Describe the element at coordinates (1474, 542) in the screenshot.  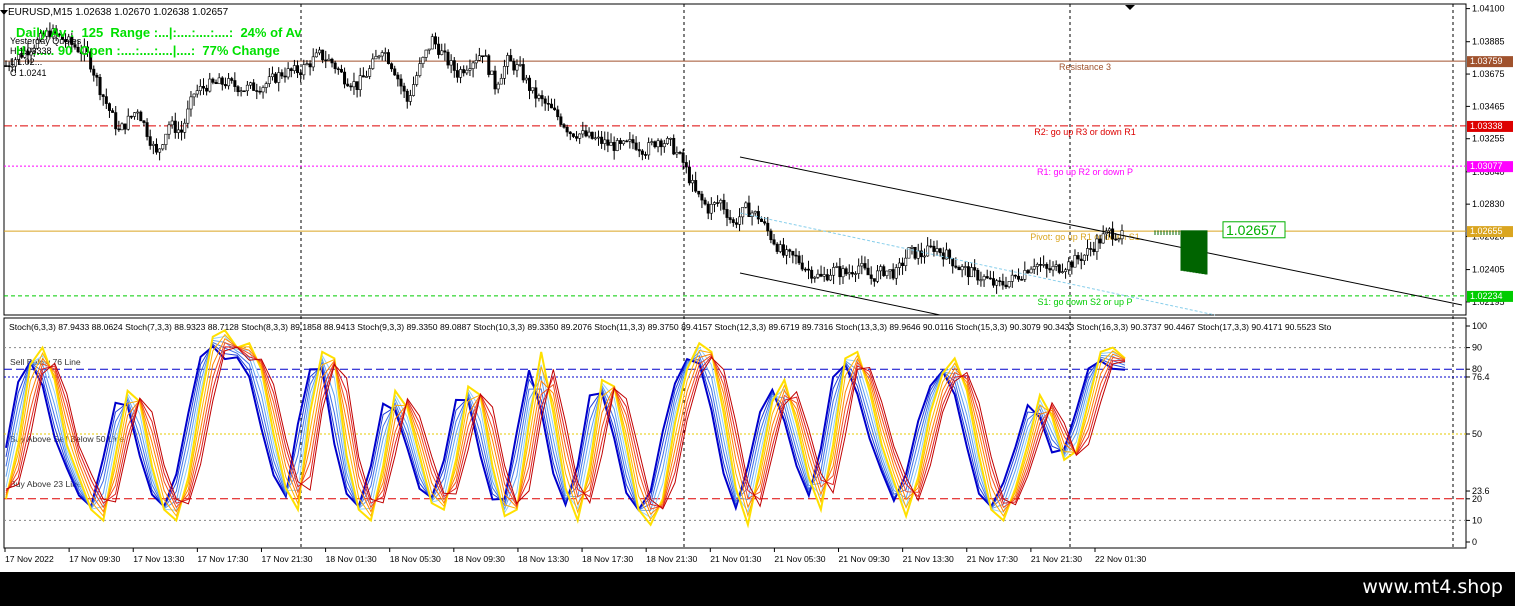
I see `stoch-tick-label: 0` at that location.